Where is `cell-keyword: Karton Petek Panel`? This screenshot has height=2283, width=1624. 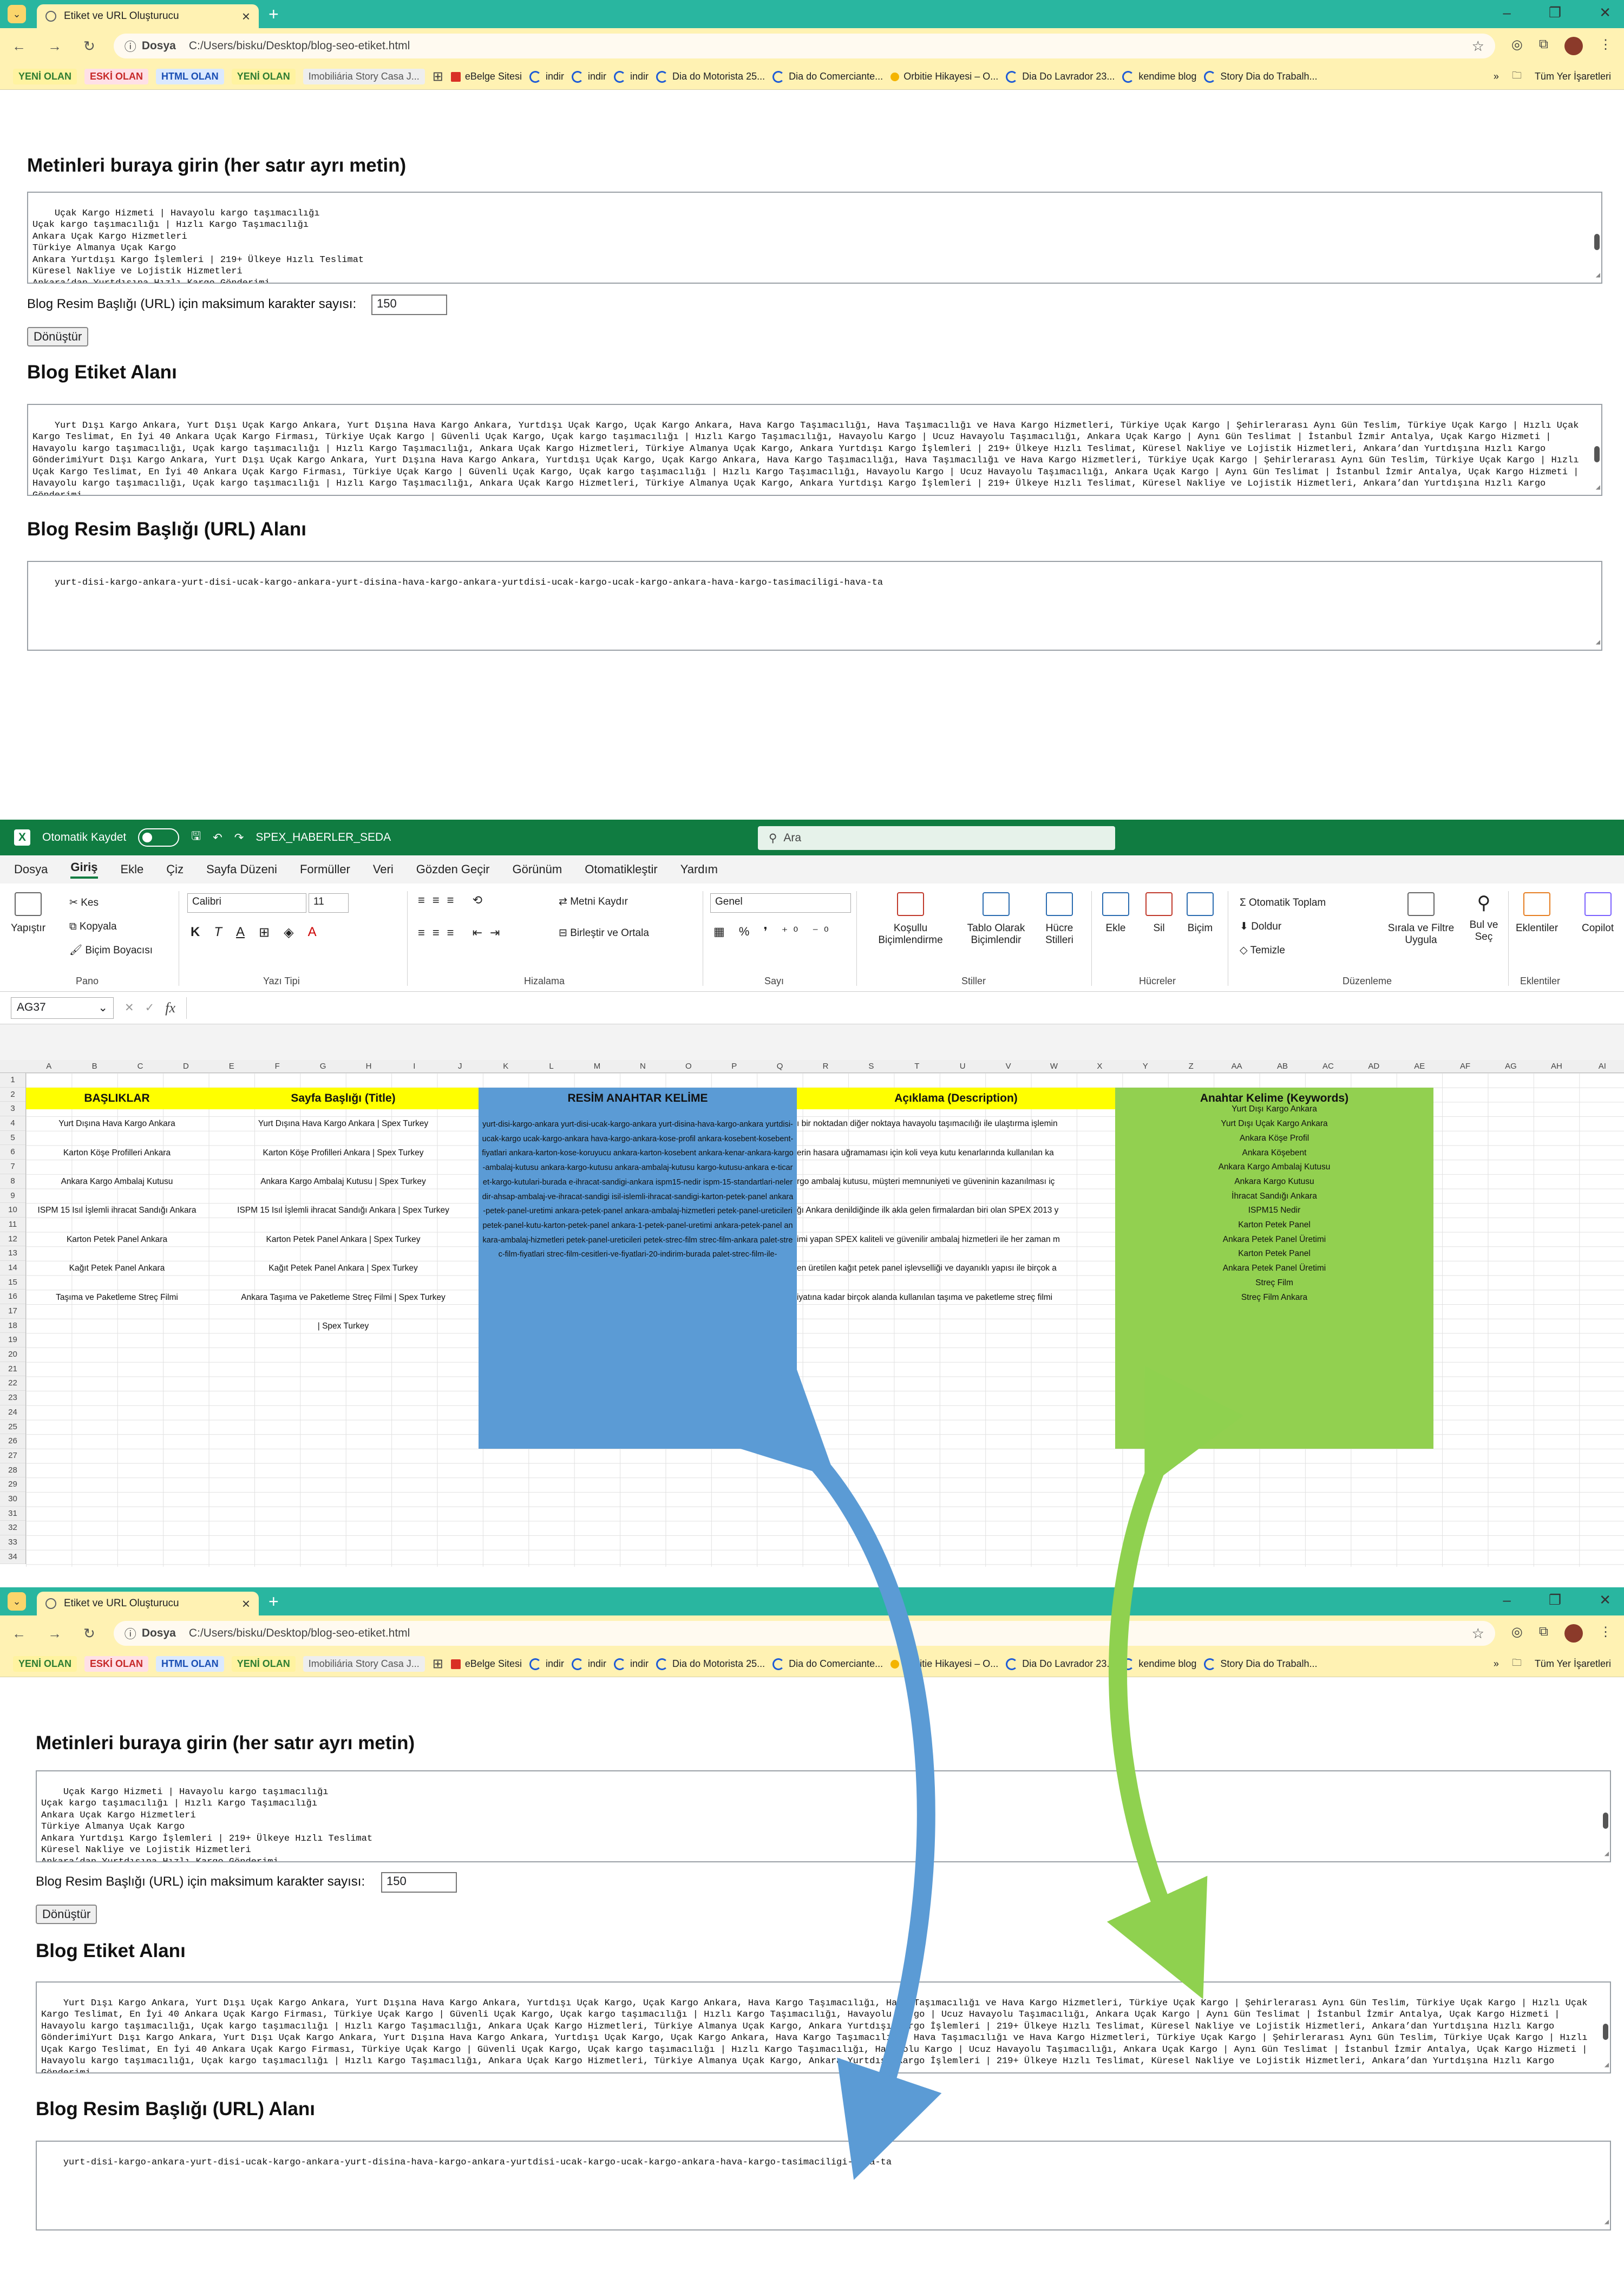
cell-keyword: Karton Petek Panel is located at coordinates (1274, 1254).